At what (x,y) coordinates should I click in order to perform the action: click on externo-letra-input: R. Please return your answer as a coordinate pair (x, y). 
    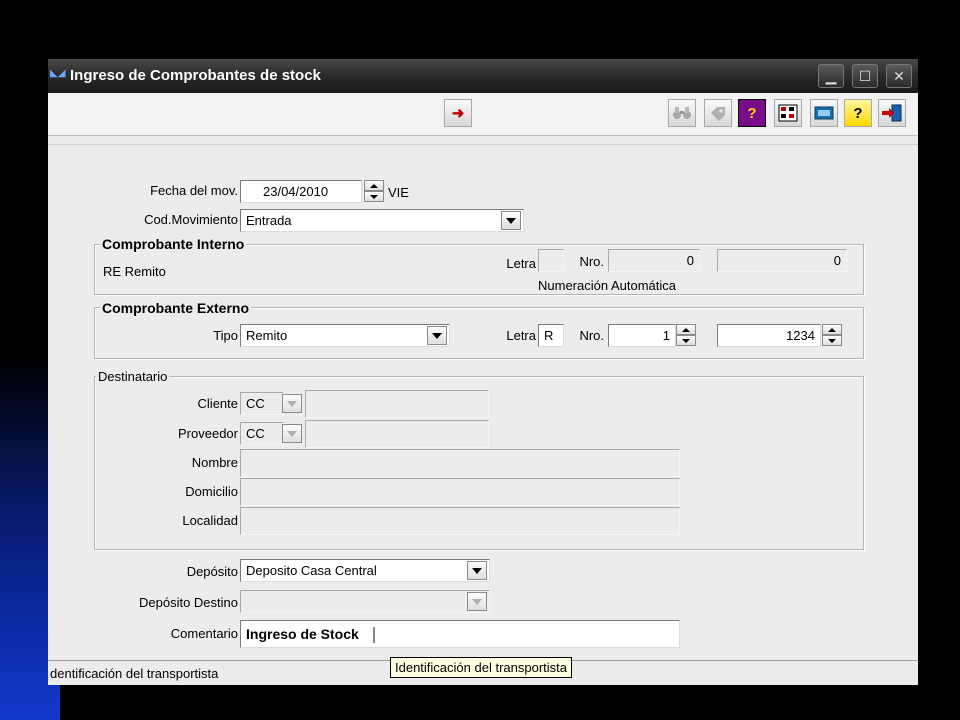
    Looking at the image, I should click on (551, 335).